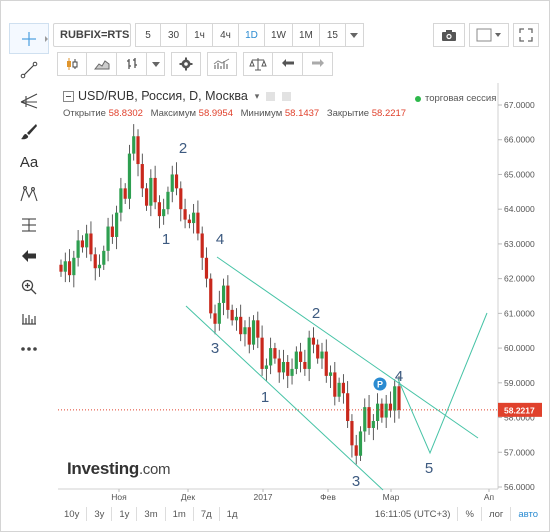 Image resolution: width=550 pixels, height=532 pixels. What do you see at coordinates (119, 497) in the screenshot?
I see `time-tick-label: Ноя` at bounding box center [119, 497].